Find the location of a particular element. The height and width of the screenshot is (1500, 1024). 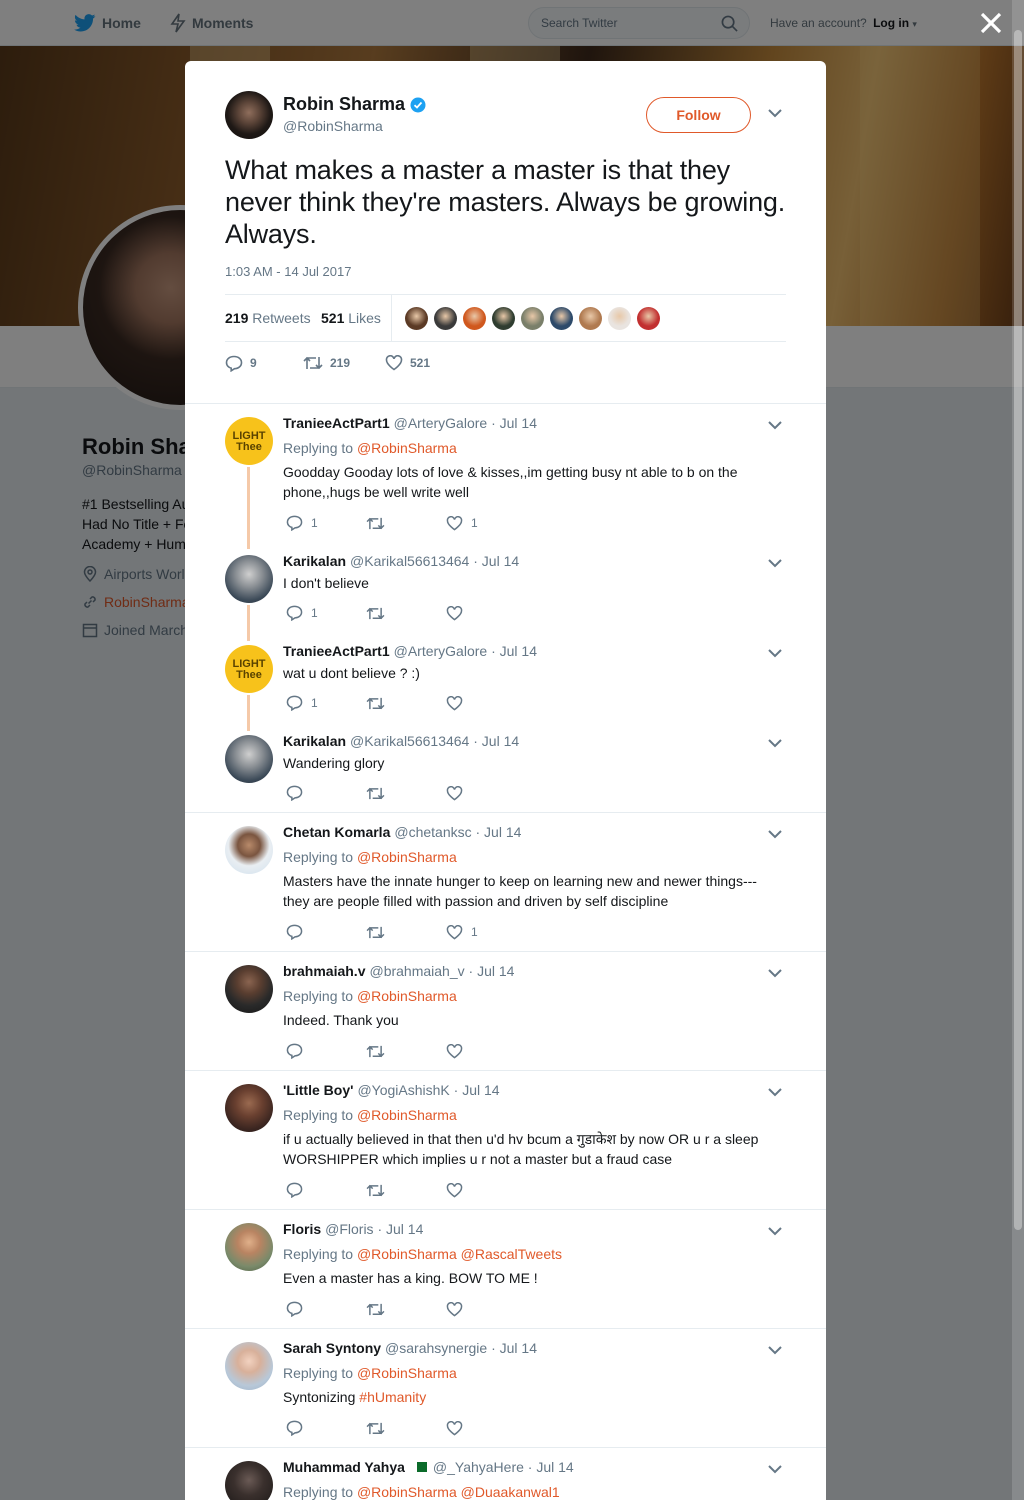

close-icon is located at coordinates (991, 23).